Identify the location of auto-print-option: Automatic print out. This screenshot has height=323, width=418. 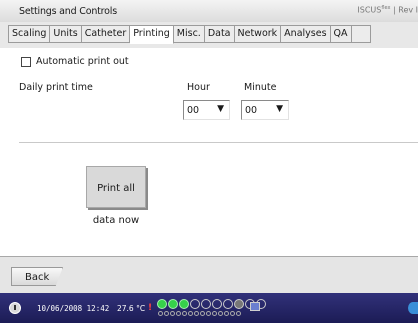
(75, 61).